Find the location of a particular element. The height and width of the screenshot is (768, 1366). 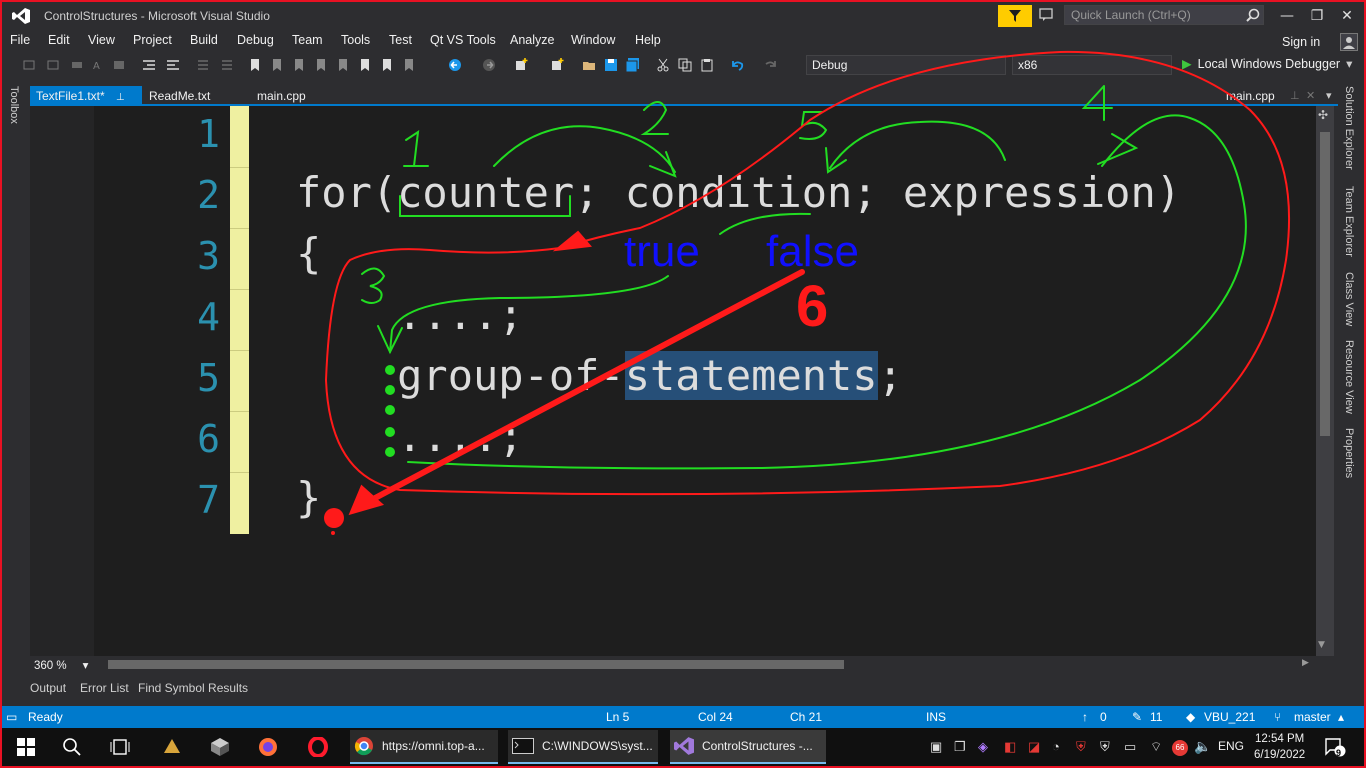

menu-build: Build is located at coordinates (204, 40).